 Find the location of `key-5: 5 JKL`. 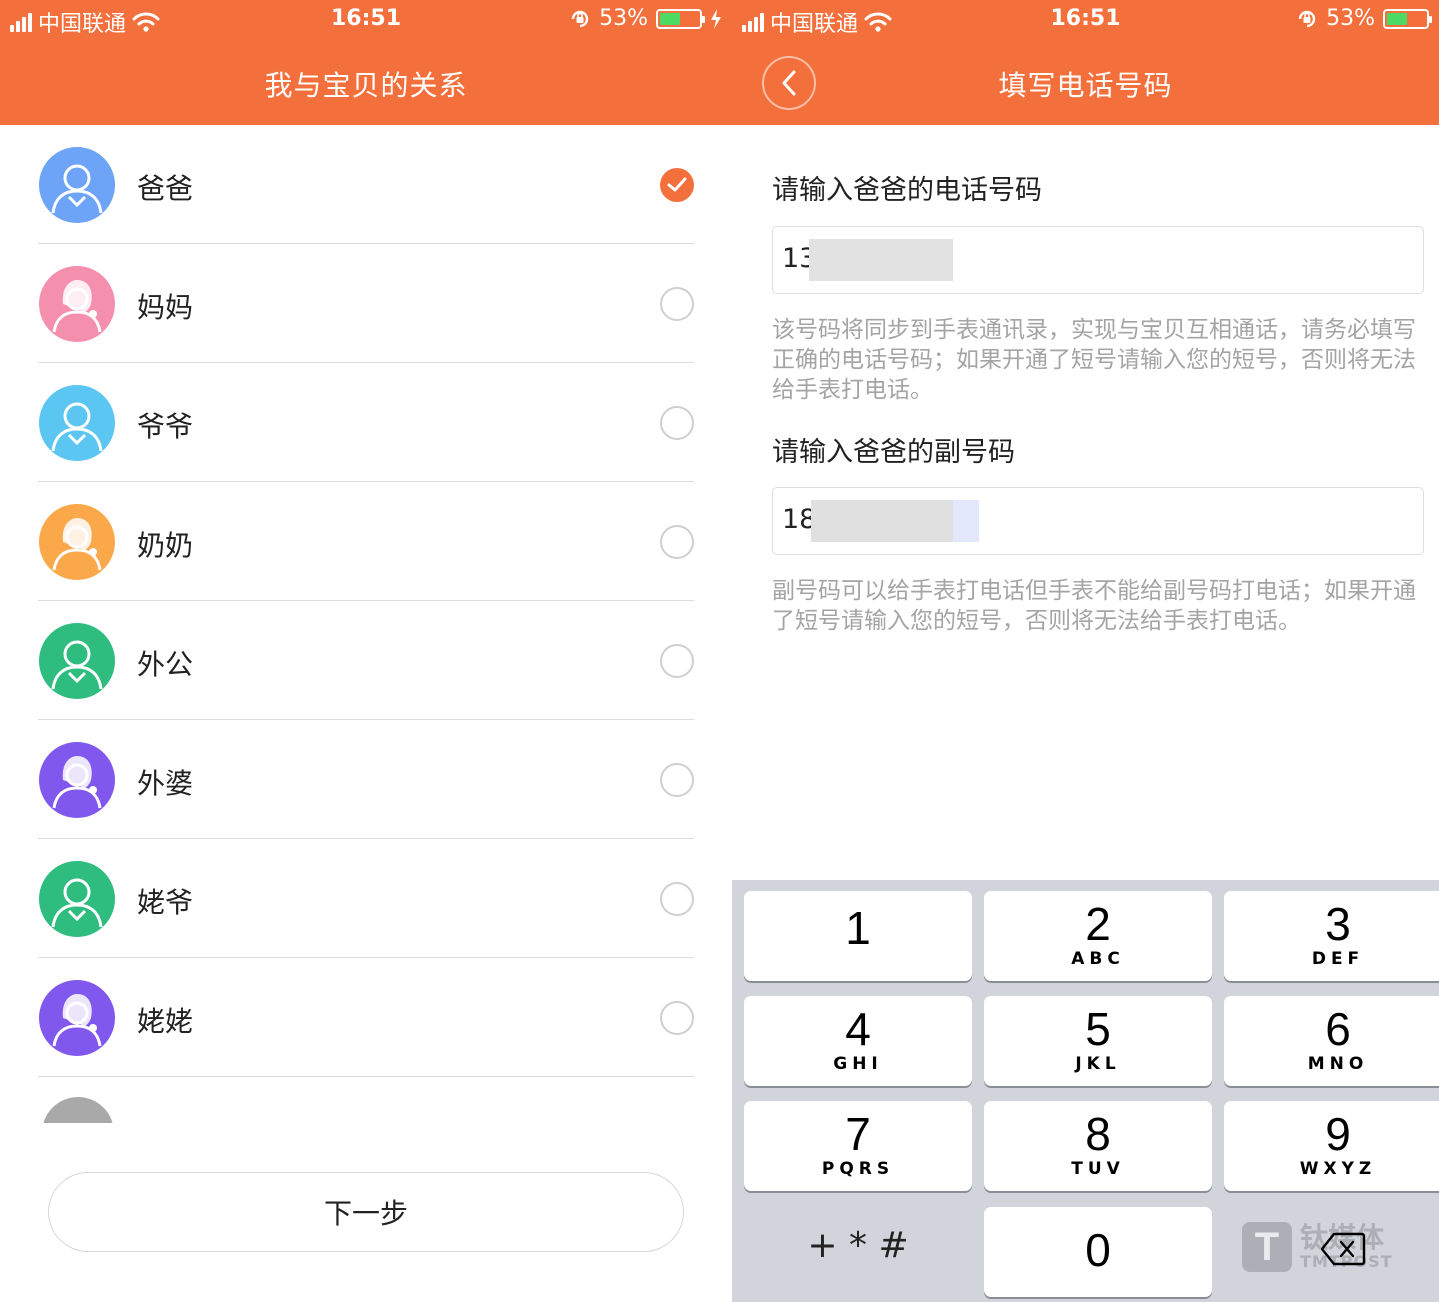

key-5: 5 JKL is located at coordinates (1098, 1041).